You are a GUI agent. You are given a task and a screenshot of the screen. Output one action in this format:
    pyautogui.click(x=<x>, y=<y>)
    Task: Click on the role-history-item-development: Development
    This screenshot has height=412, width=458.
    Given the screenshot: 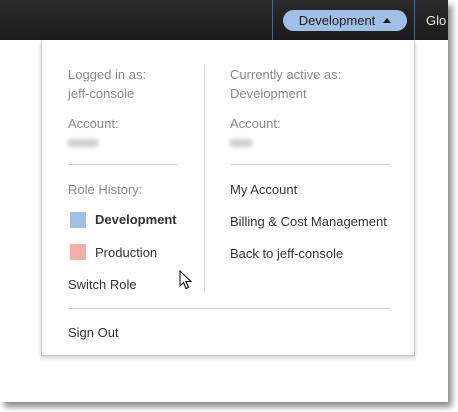 What is the action you would take?
    pyautogui.click(x=135, y=220)
    